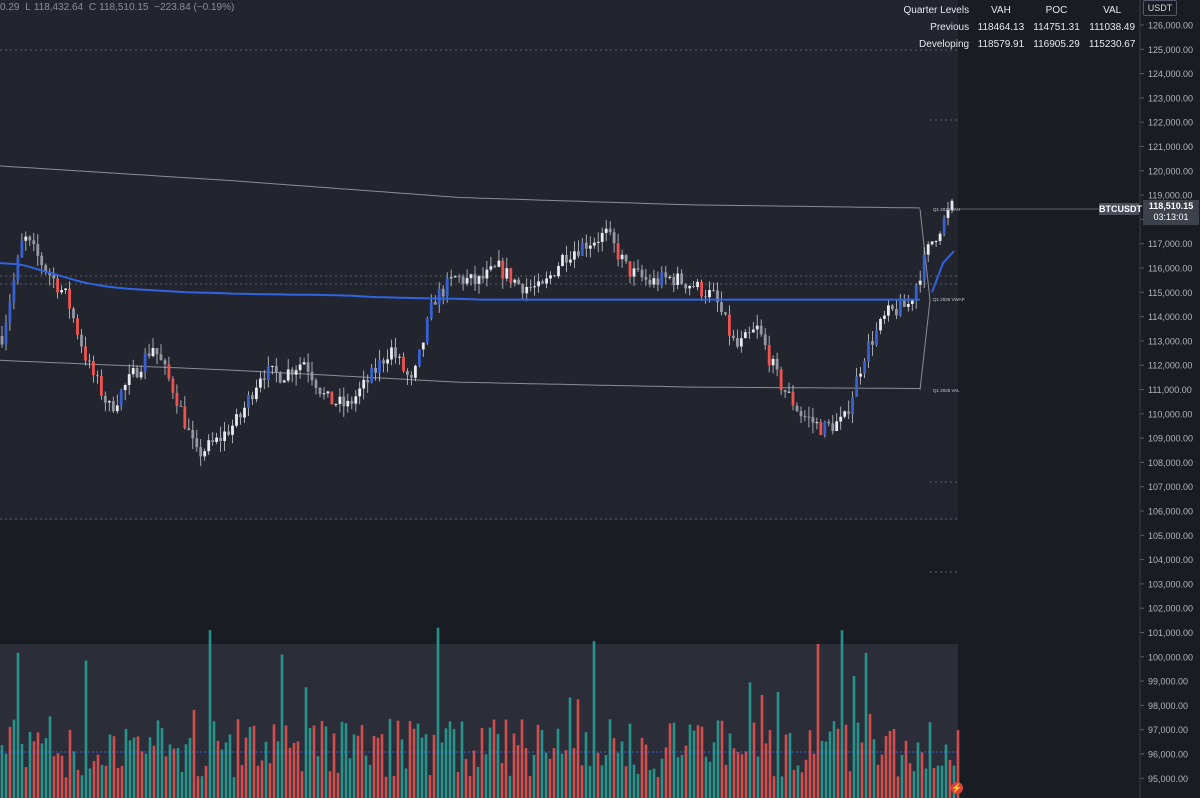 This screenshot has height=798, width=1200. I want to click on y-axis-tick-label: 102,000.00, so click(1170, 609).